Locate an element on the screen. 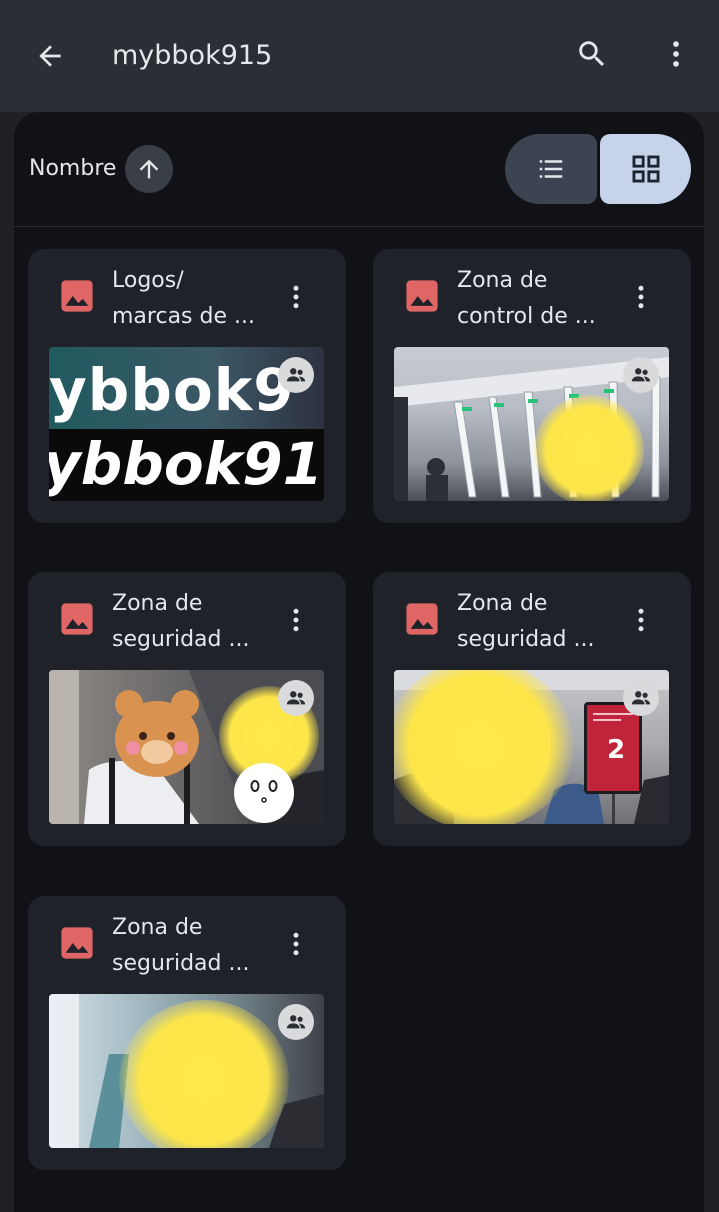 This screenshot has width=719, height=1212. arrow-back-icon is located at coordinates (50, 56).